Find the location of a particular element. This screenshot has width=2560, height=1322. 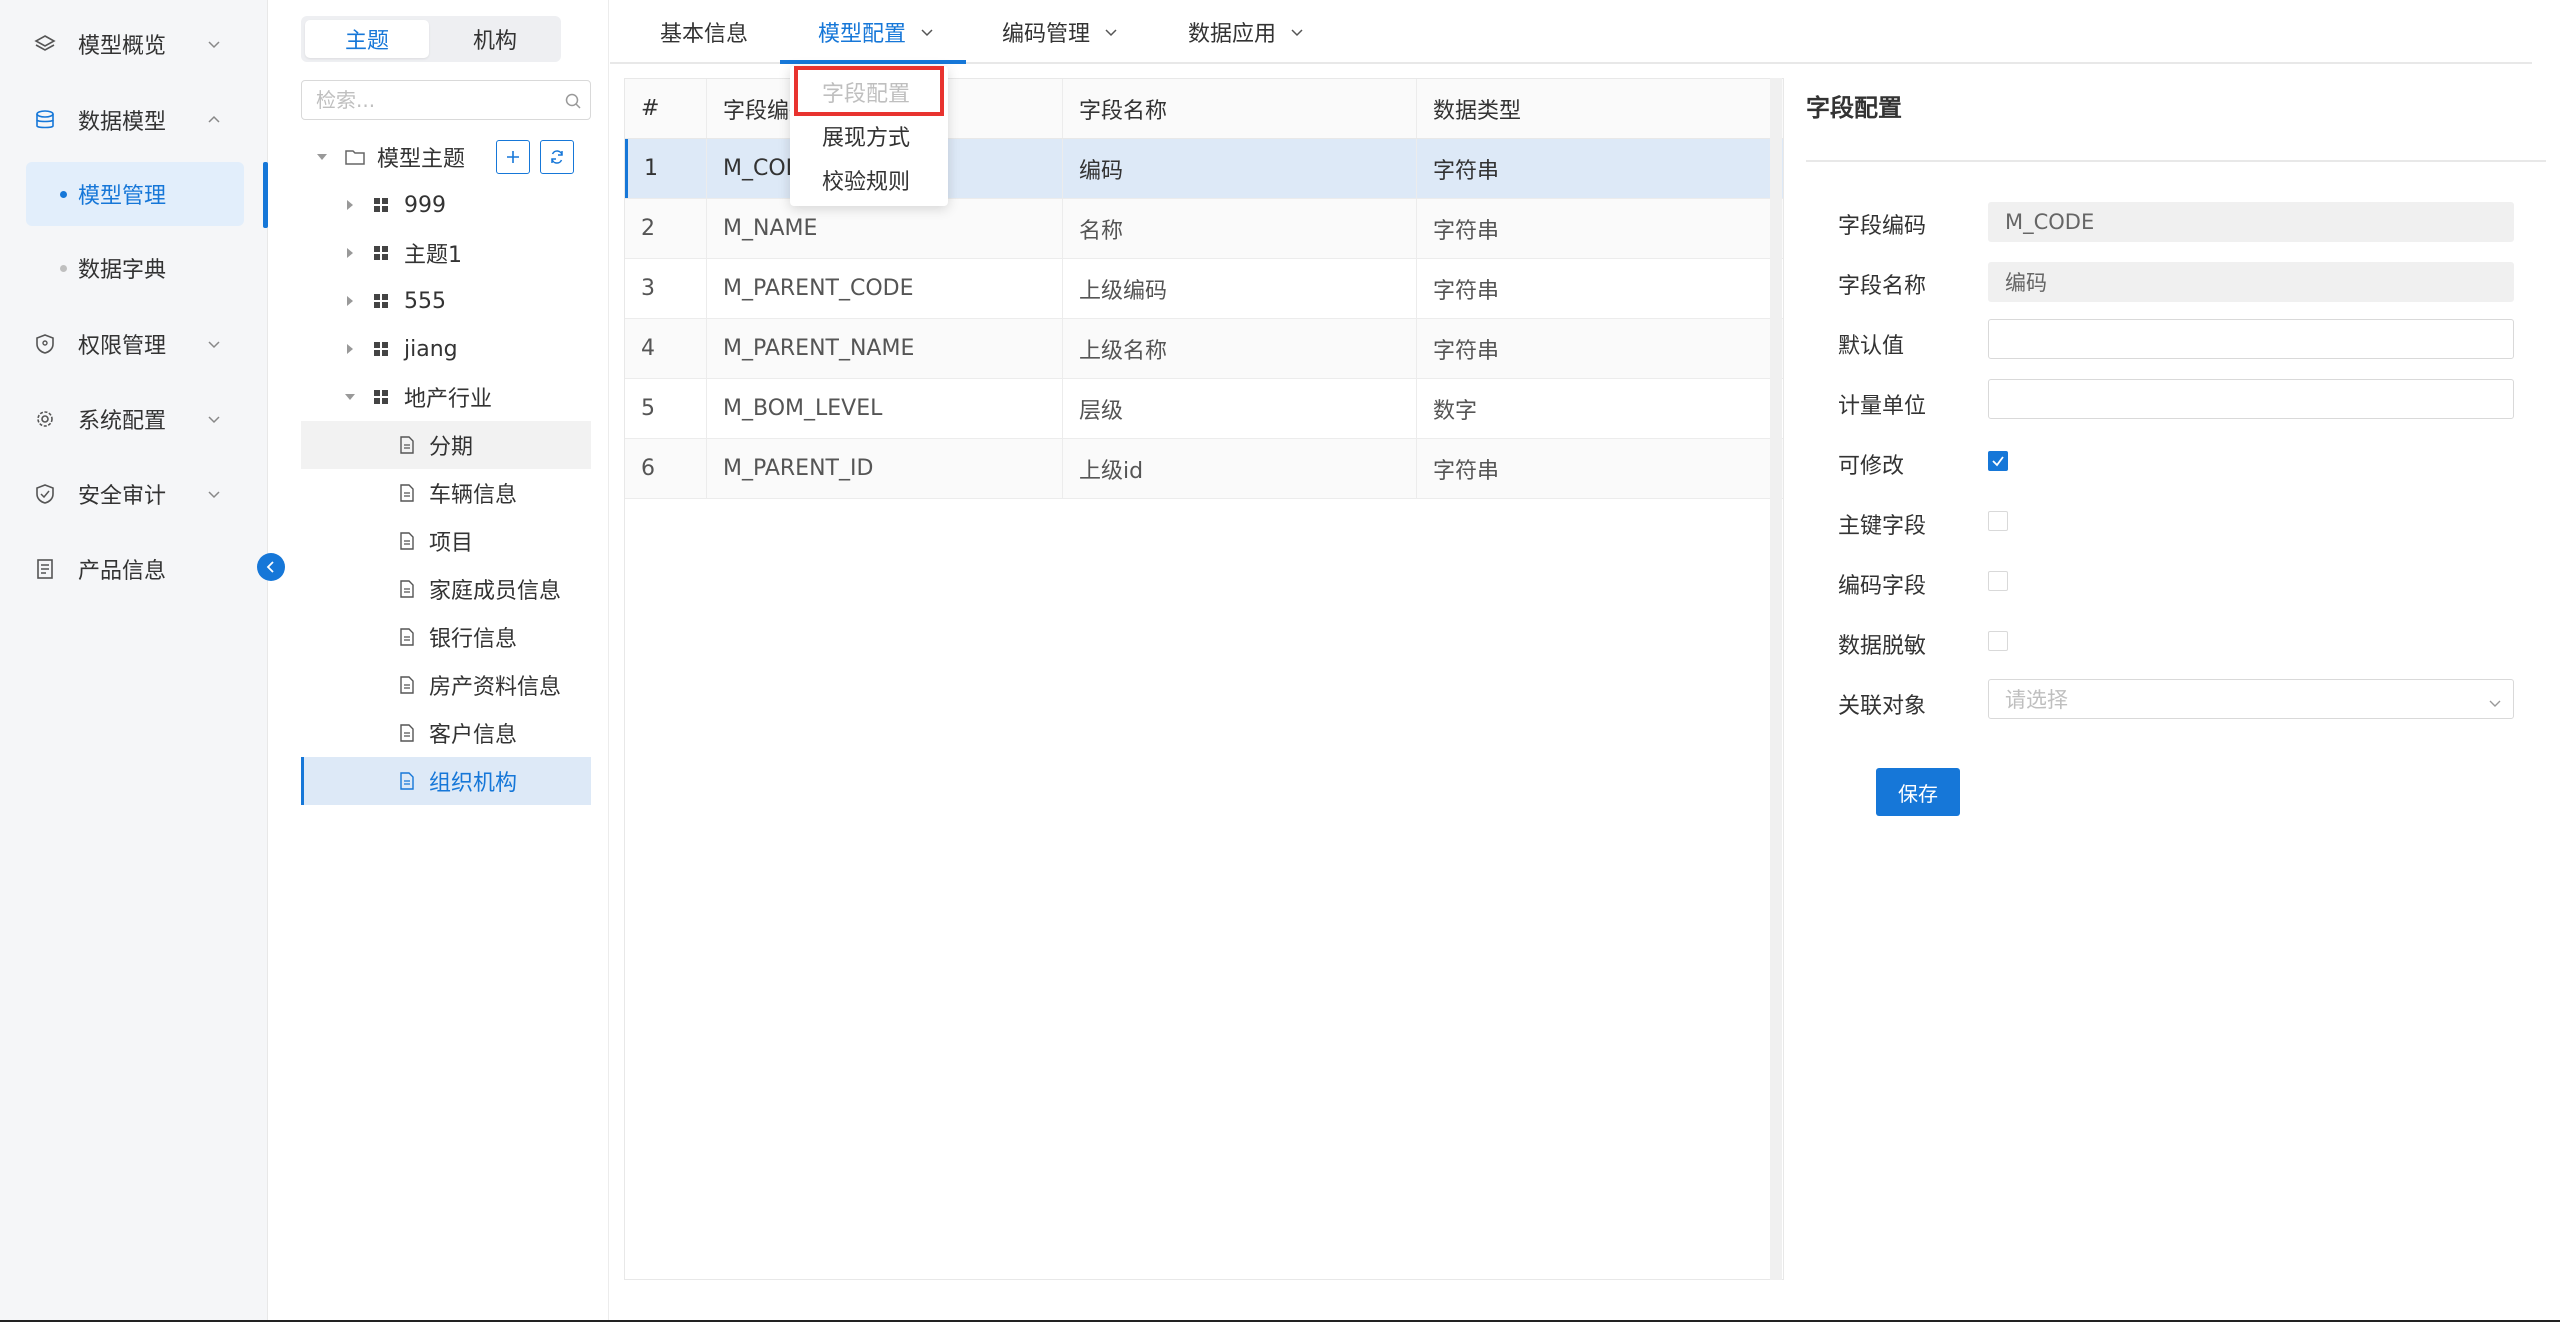

table-scrollbar is located at coordinates (1776, 679).